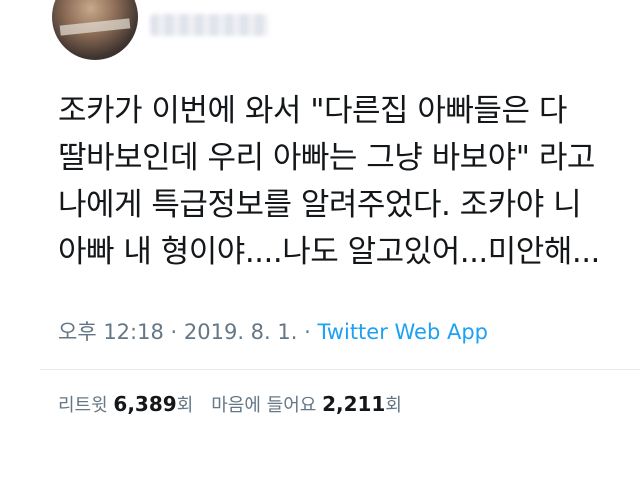  I want to click on like-label: 마음에 들어요, so click(264, 405).